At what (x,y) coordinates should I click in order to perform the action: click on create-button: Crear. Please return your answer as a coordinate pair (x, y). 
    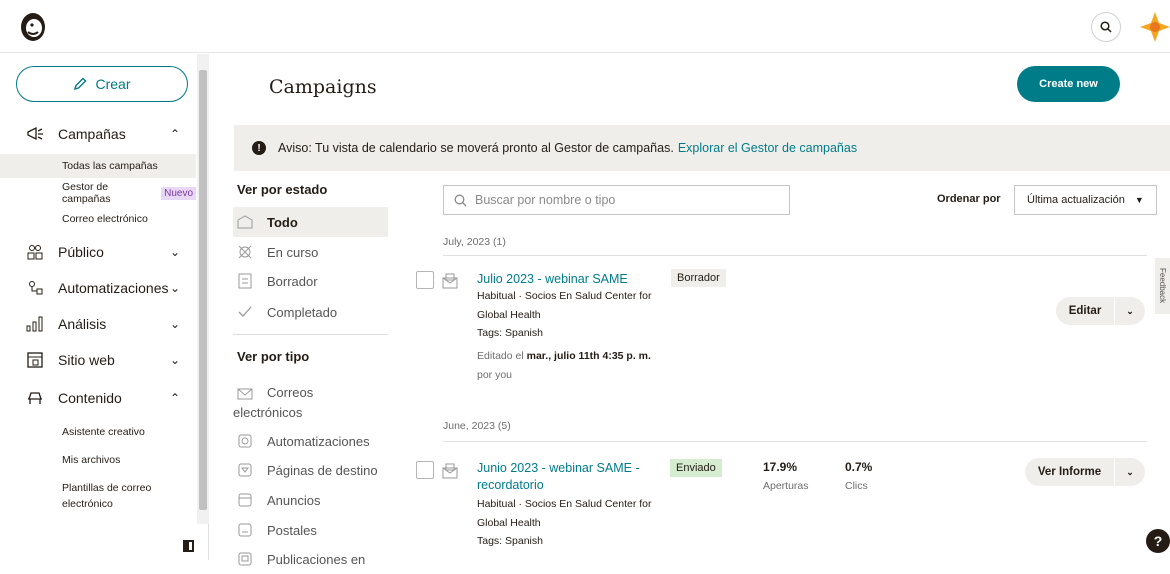
    Looking at the image, I should click on (102, 84).